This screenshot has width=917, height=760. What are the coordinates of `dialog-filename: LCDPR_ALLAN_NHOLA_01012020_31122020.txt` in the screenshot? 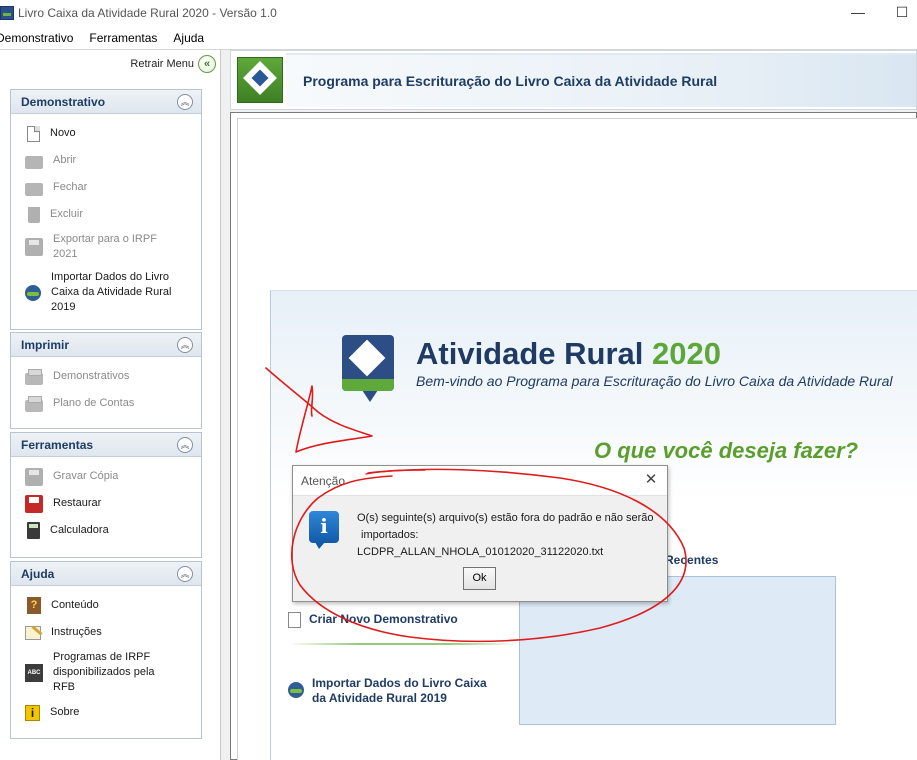 It's located at (480, 552).